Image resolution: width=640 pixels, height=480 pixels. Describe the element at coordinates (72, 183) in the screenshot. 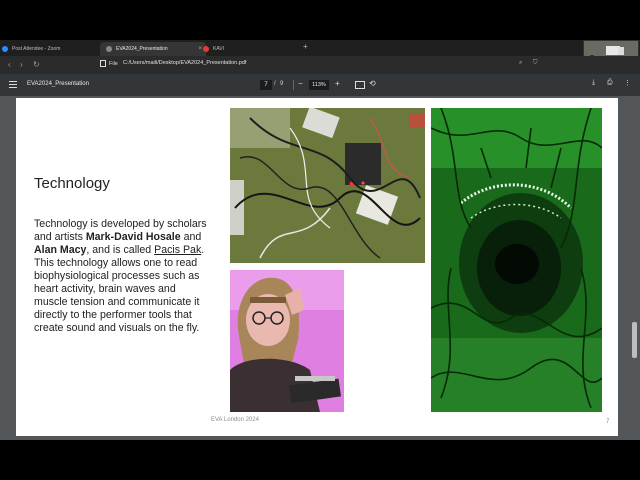

I see `slide-title: Technology` at that location.